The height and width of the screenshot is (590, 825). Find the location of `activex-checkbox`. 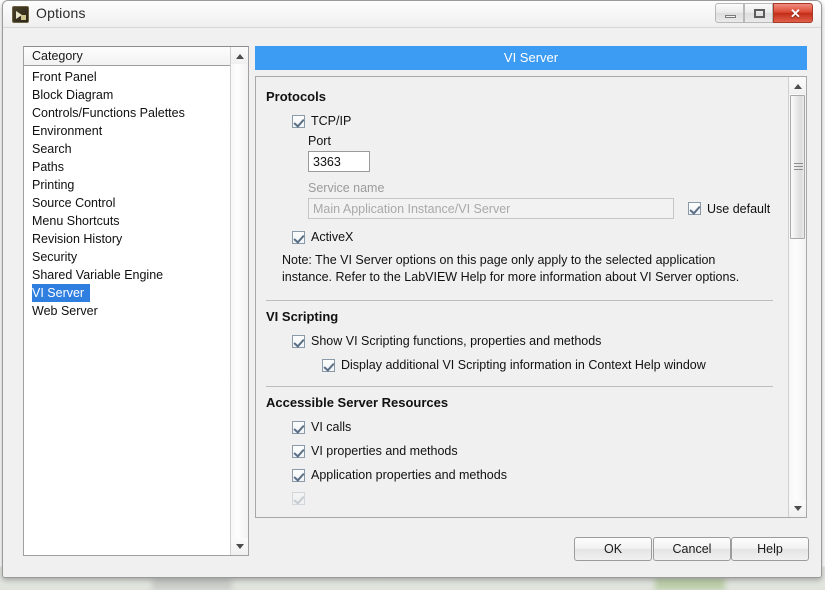

activex-checkbox is located at coordinates (298, 237).